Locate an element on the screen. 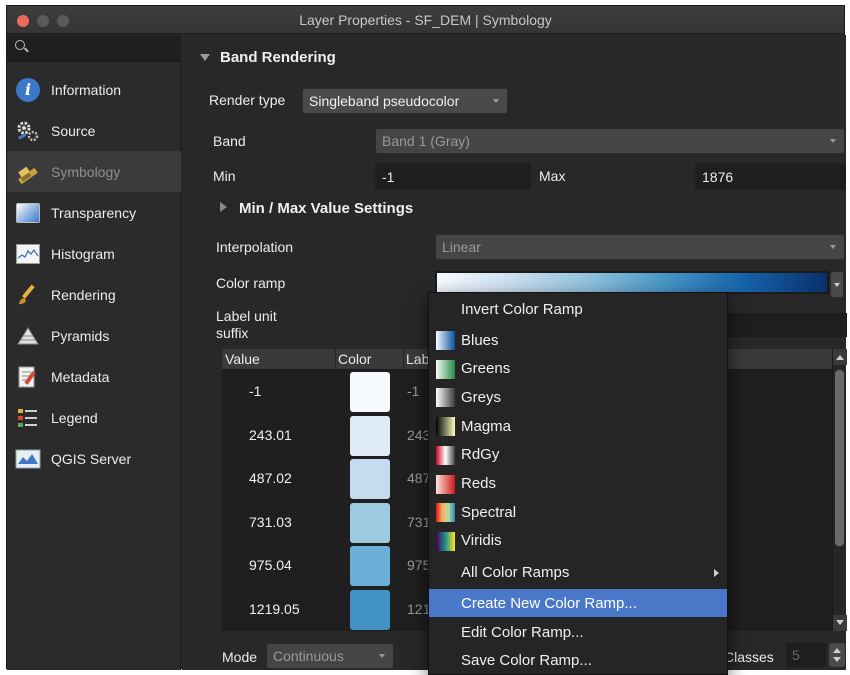  scroll-up-button is located at coordinates (840, 357).